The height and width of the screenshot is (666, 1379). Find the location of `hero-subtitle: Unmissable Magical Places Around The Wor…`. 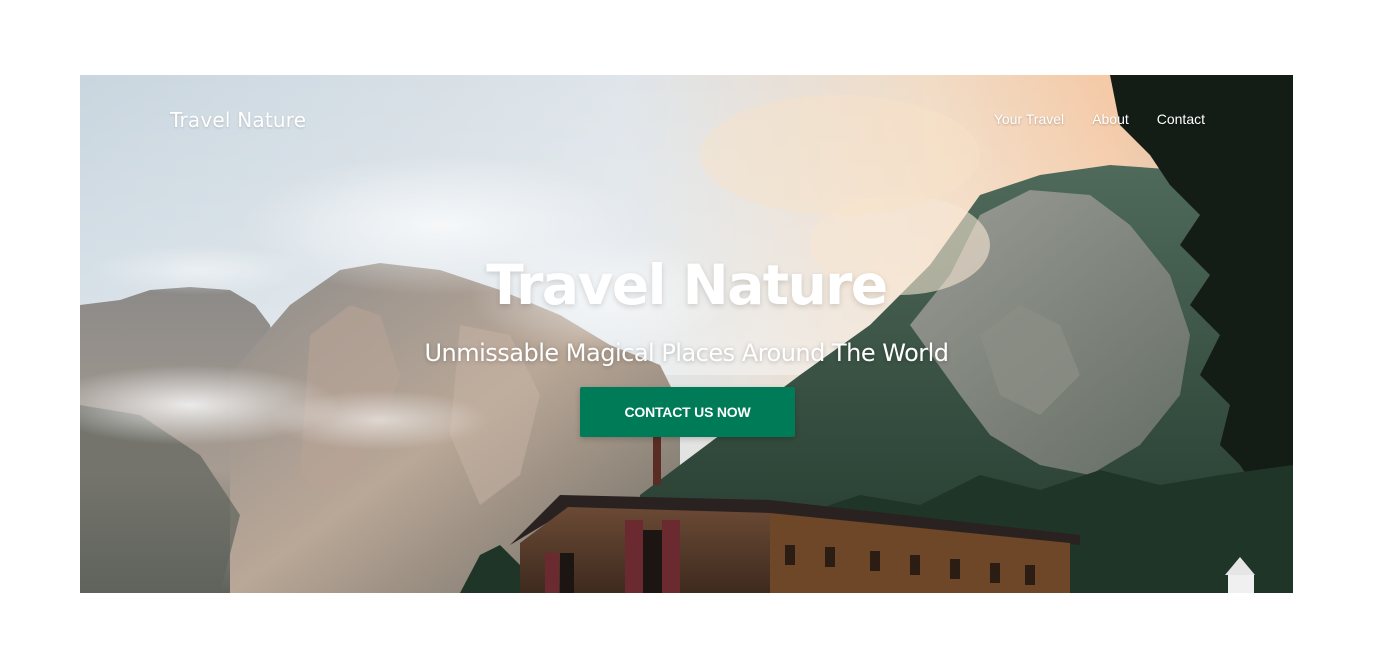

hero-subtitle: Unmissable Magical Places Around The Wor… is located at coordinates (686, 353).